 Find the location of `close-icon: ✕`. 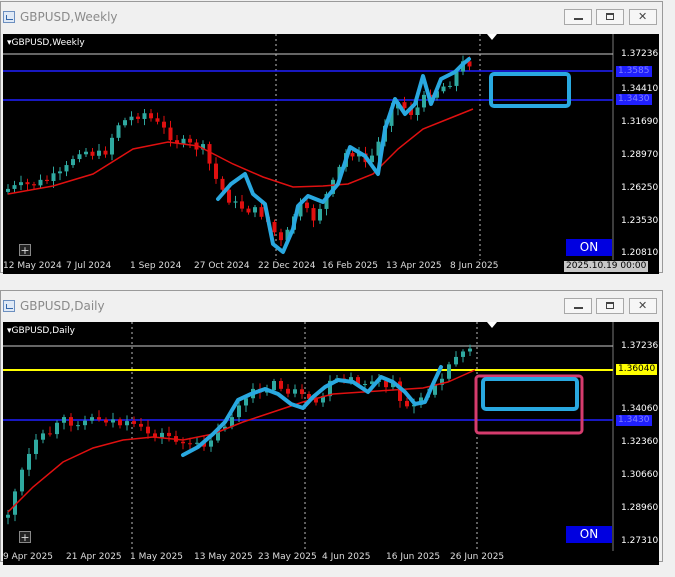

close-icon: ✕ is located at coordinates (643, 16).